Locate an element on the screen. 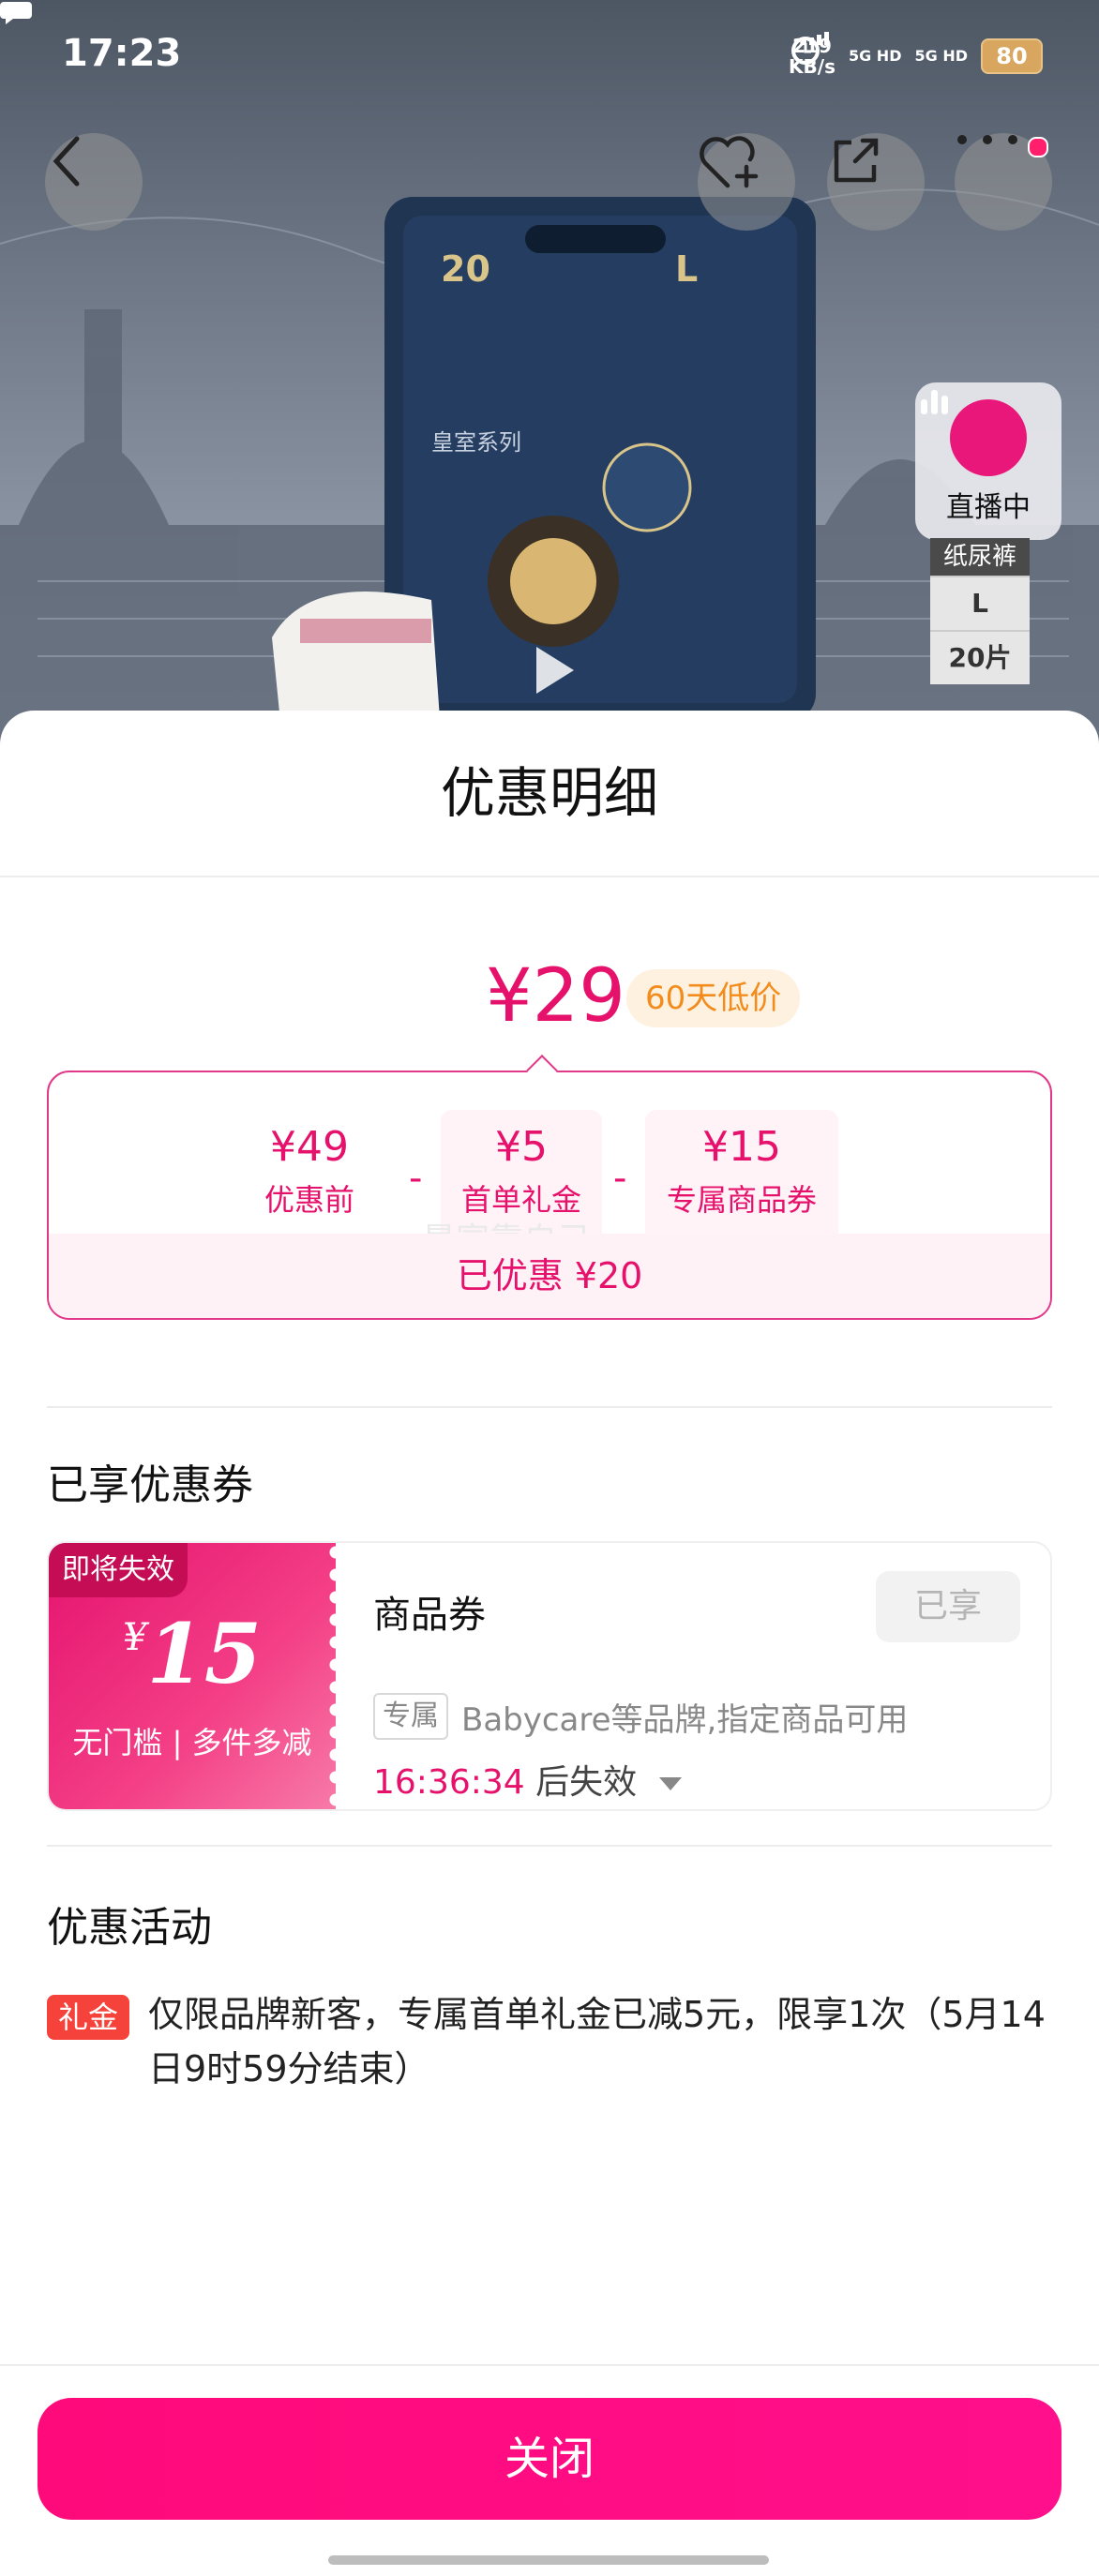 Image resolution: width=1099 pixels, height=2576 pixels. battery-indicator: 80 is located at coordinates (1012, 56).